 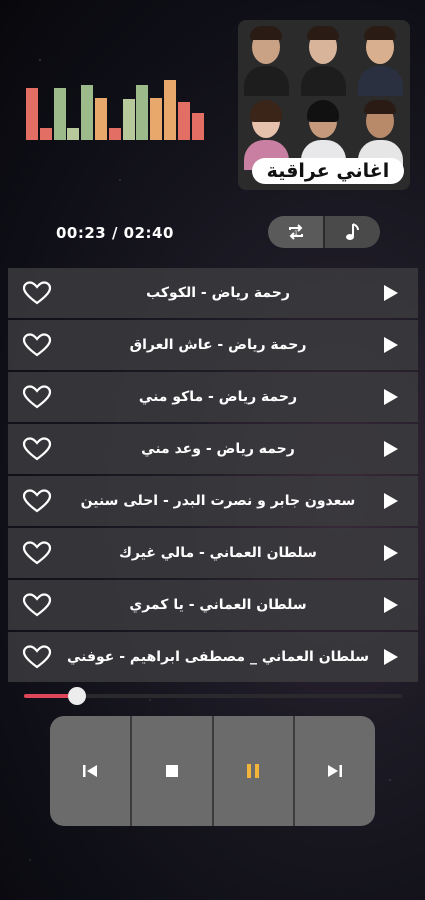 I want to click on song-row: سلطان العماني - يا كمري, so click(x=213, y=605).